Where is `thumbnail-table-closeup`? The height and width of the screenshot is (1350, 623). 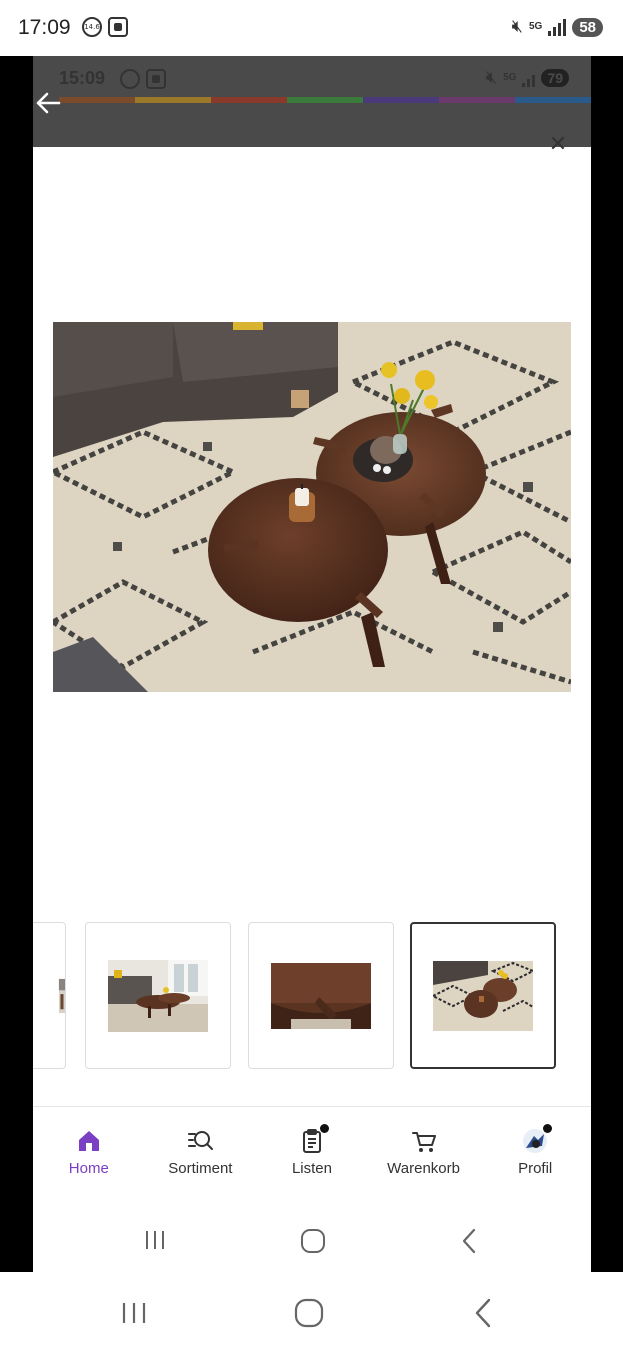
thumbnail-table-closeup is located at coordinates (321, 995).